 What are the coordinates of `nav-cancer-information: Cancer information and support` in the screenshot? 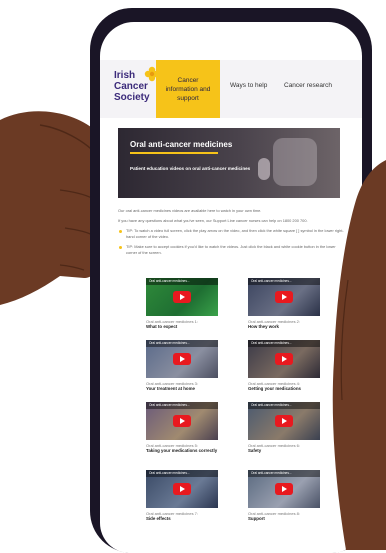 It's located at (188, 89).